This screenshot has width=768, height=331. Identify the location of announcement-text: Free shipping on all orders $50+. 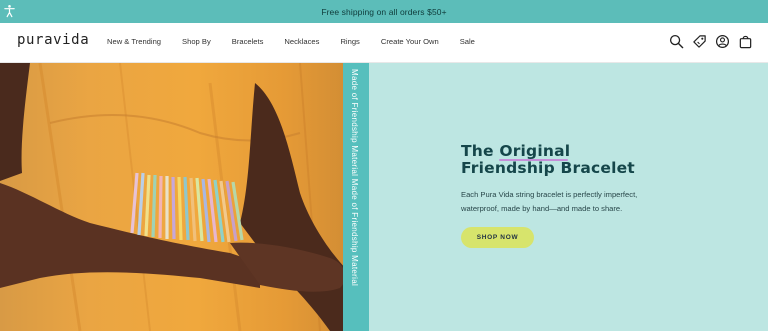
(384, 11).